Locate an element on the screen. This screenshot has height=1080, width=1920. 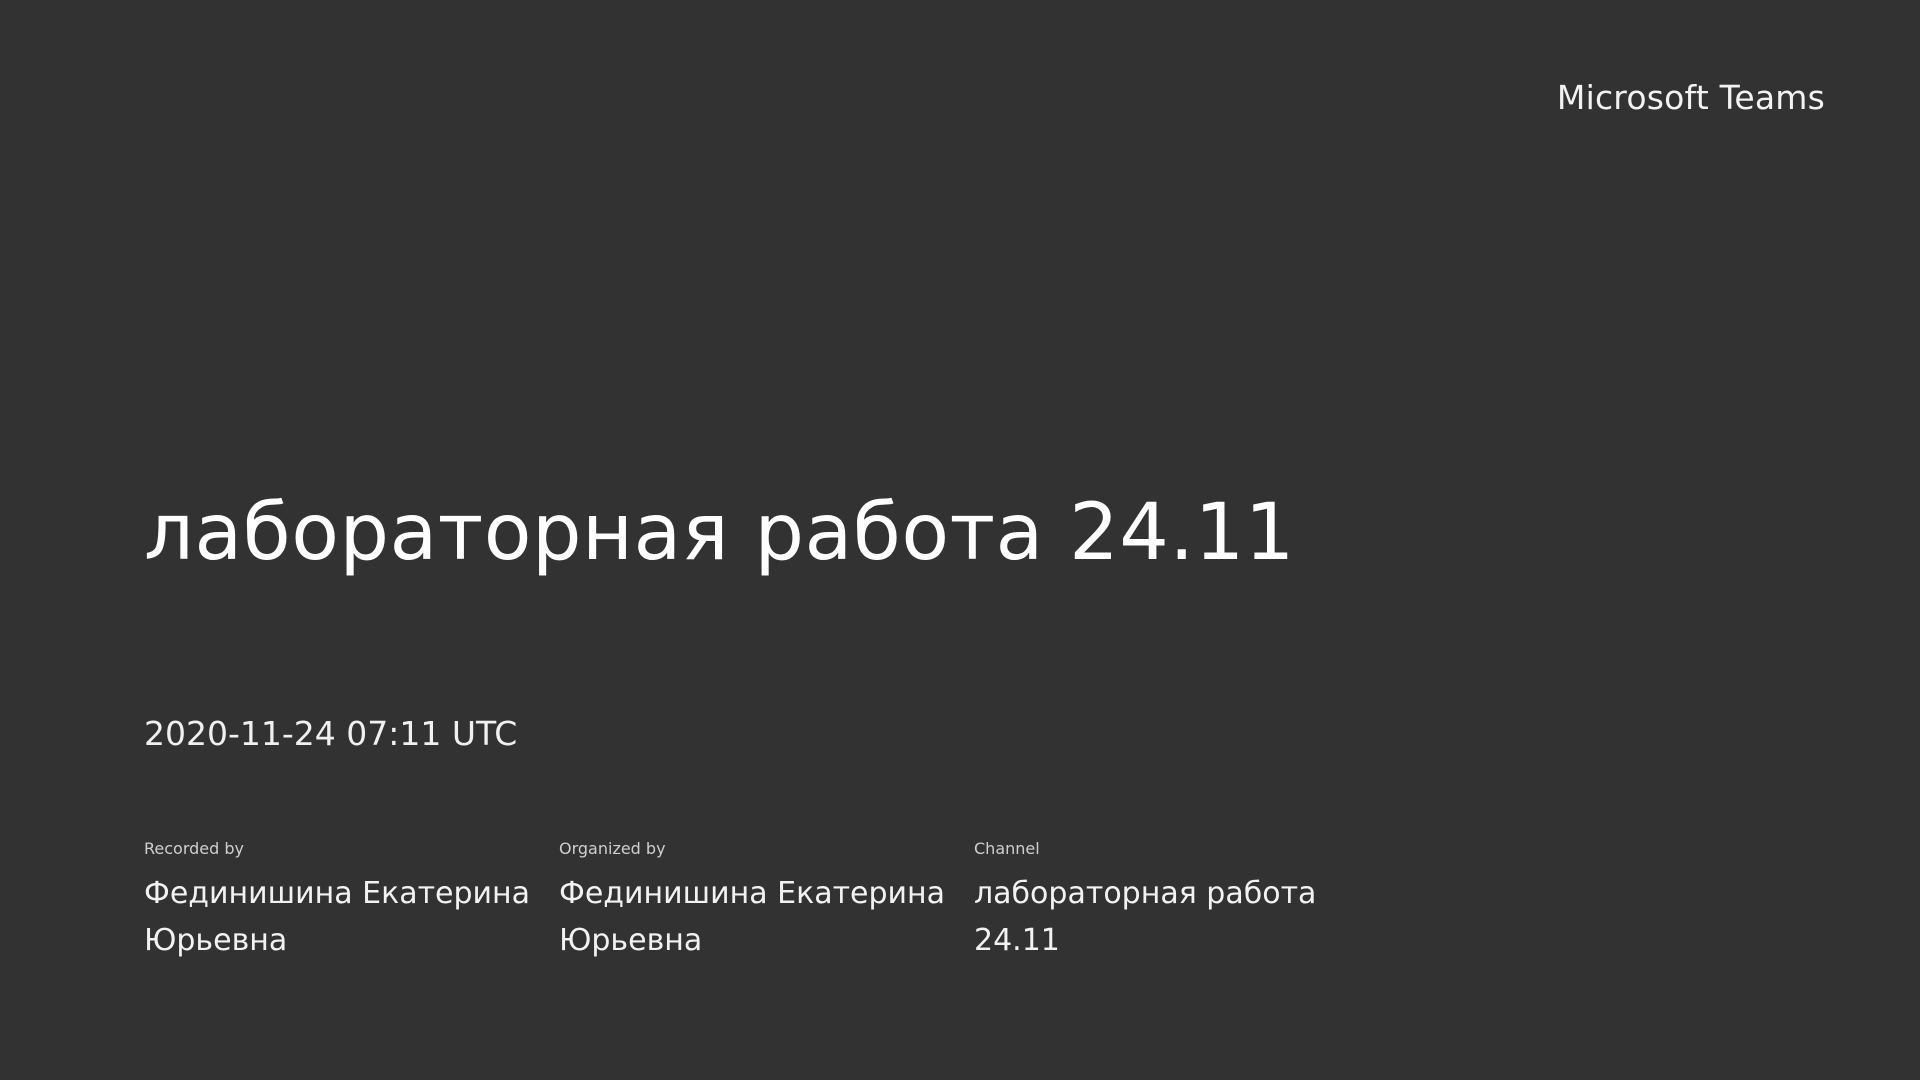
organized-by-label: Organized by is located at coordinates (612, 848).